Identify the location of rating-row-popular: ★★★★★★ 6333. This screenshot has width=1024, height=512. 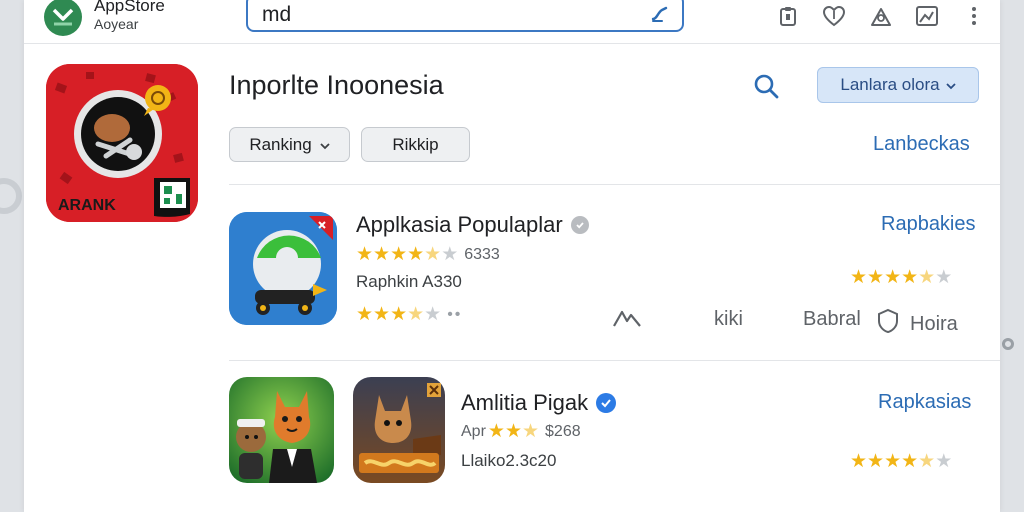
(428, 254).